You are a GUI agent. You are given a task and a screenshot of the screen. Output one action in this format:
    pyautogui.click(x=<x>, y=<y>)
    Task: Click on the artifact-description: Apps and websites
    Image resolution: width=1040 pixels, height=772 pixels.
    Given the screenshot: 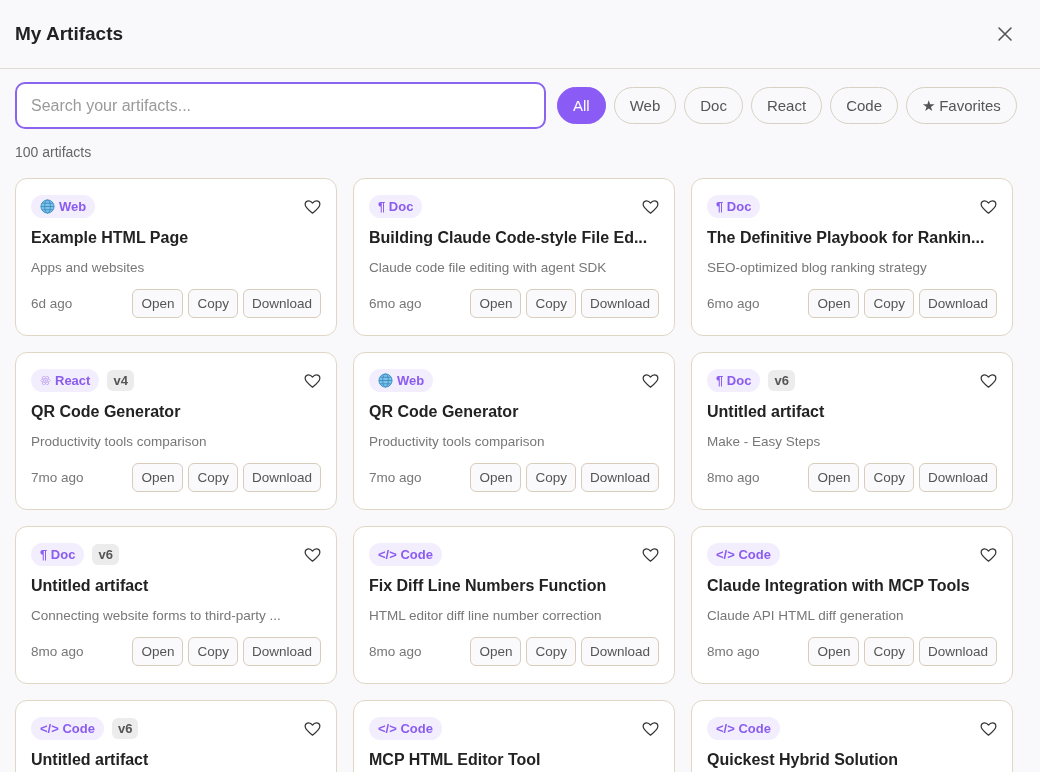 What is the action you would take?
    pyautogui.click(x=88, y=267)
    